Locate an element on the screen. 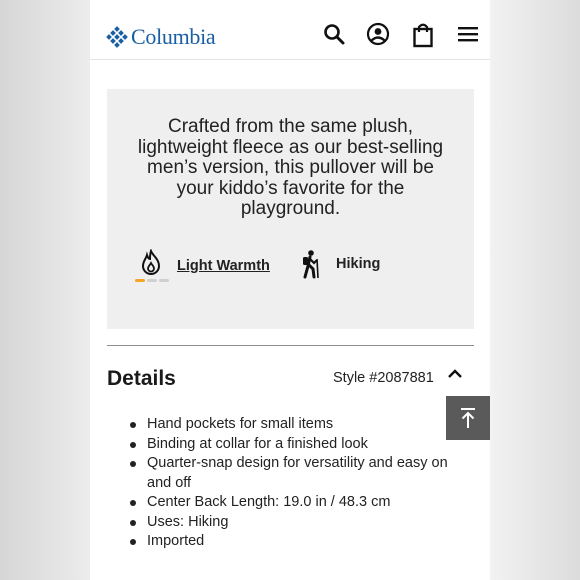  list-item: Uses: Hiking is located at coordinates (290, 523).